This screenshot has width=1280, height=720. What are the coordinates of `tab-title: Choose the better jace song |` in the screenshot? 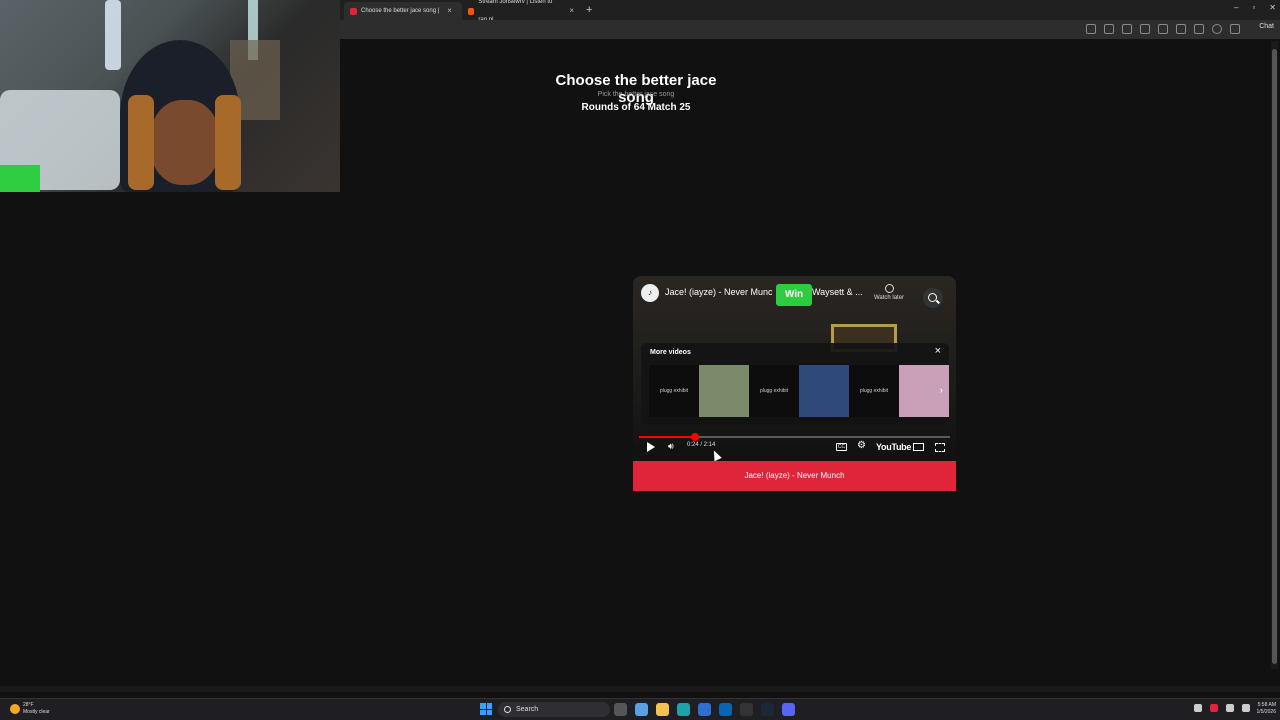 It's located at (400, 11).